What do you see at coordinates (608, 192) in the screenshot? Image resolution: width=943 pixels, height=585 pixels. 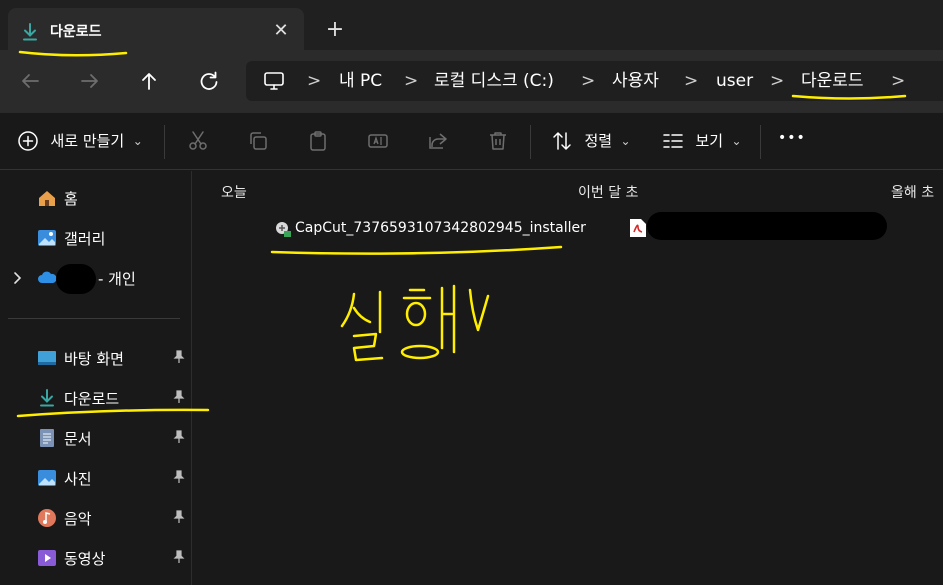 I see `group-header-earlier-this-month: 이번 달 초` at bounding box center [608, 192].